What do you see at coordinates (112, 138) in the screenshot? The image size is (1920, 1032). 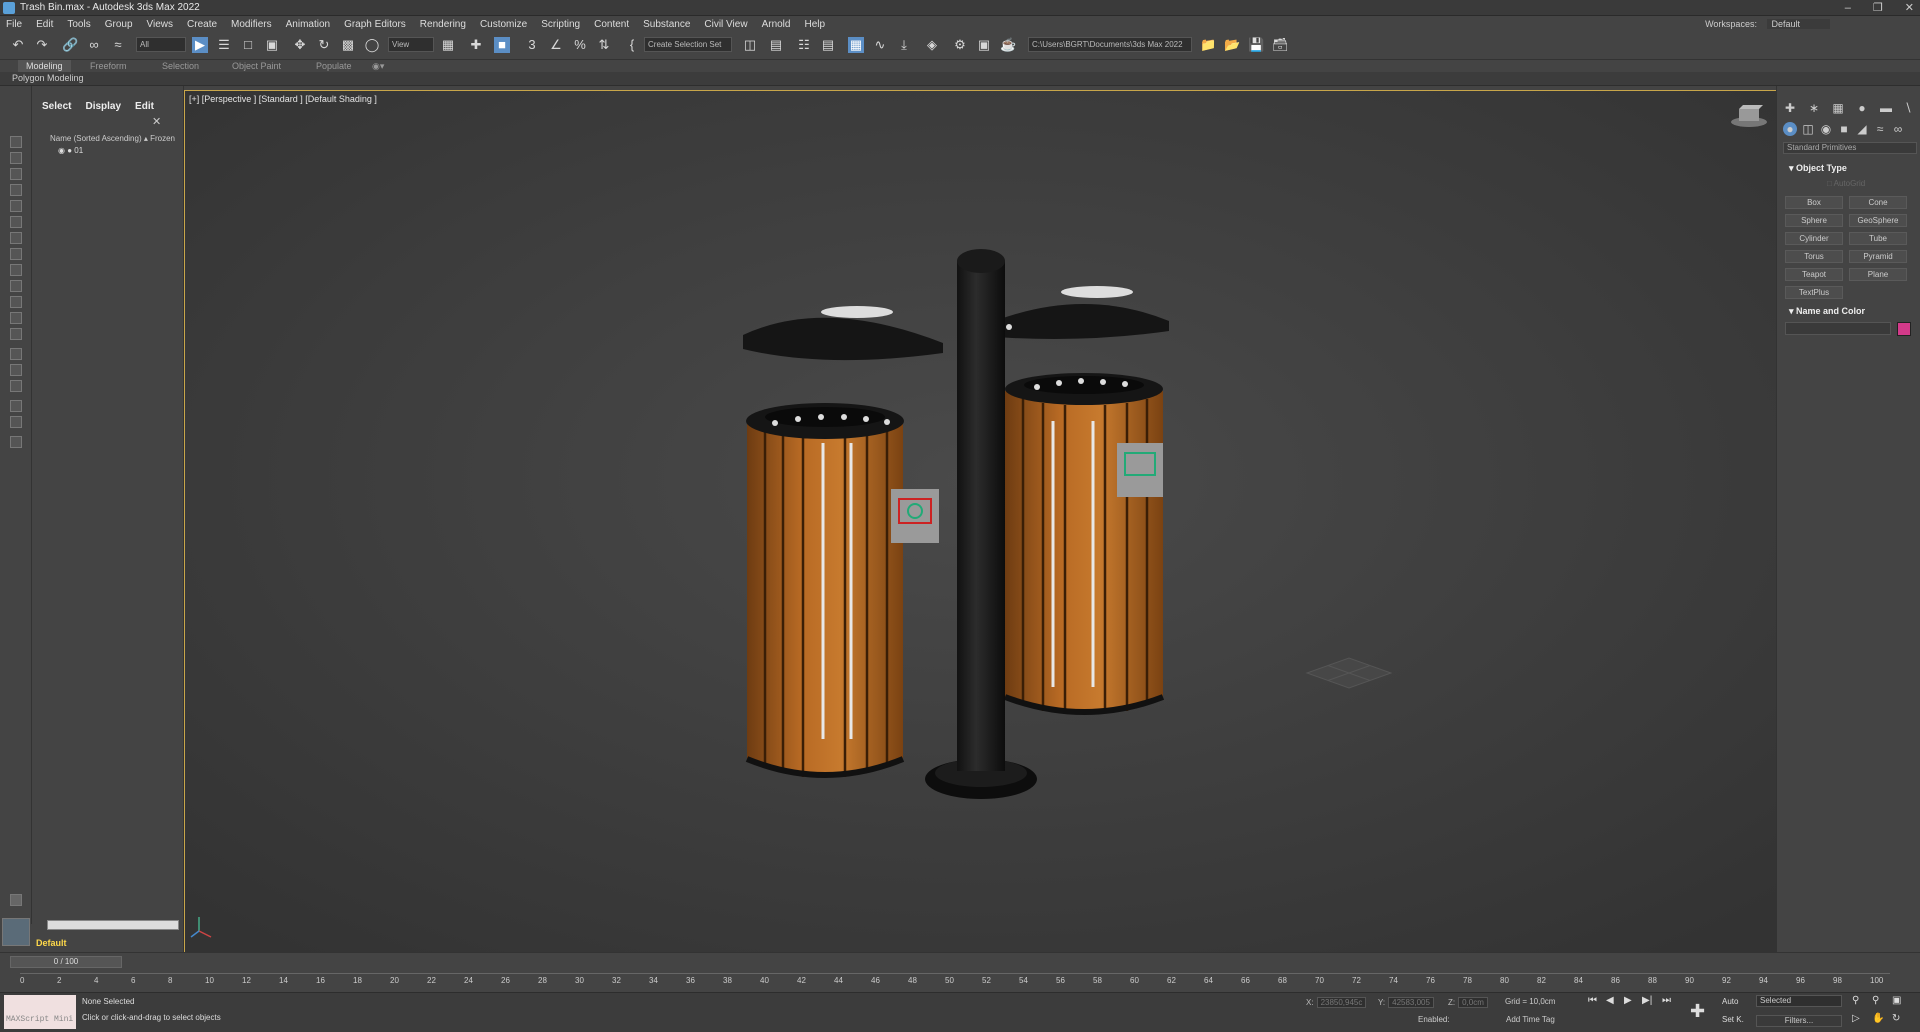 I see `column-header: Name (Sorted Ascending) ▴ Frozen` at bounding box center [112, 138].